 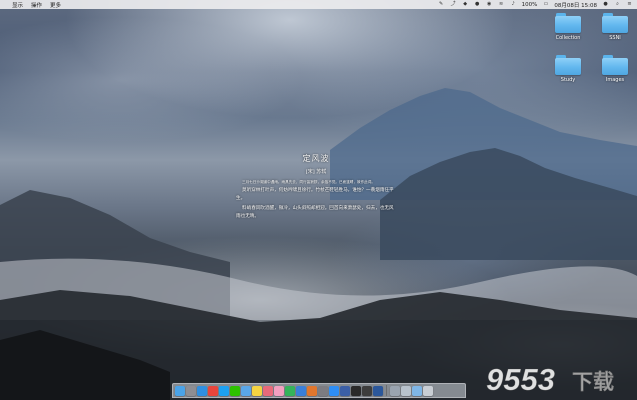 What do you see at coordinates (545, 4) in the screenshot?
I see `battery-icon: ▭` at bounding box center [545, 4].